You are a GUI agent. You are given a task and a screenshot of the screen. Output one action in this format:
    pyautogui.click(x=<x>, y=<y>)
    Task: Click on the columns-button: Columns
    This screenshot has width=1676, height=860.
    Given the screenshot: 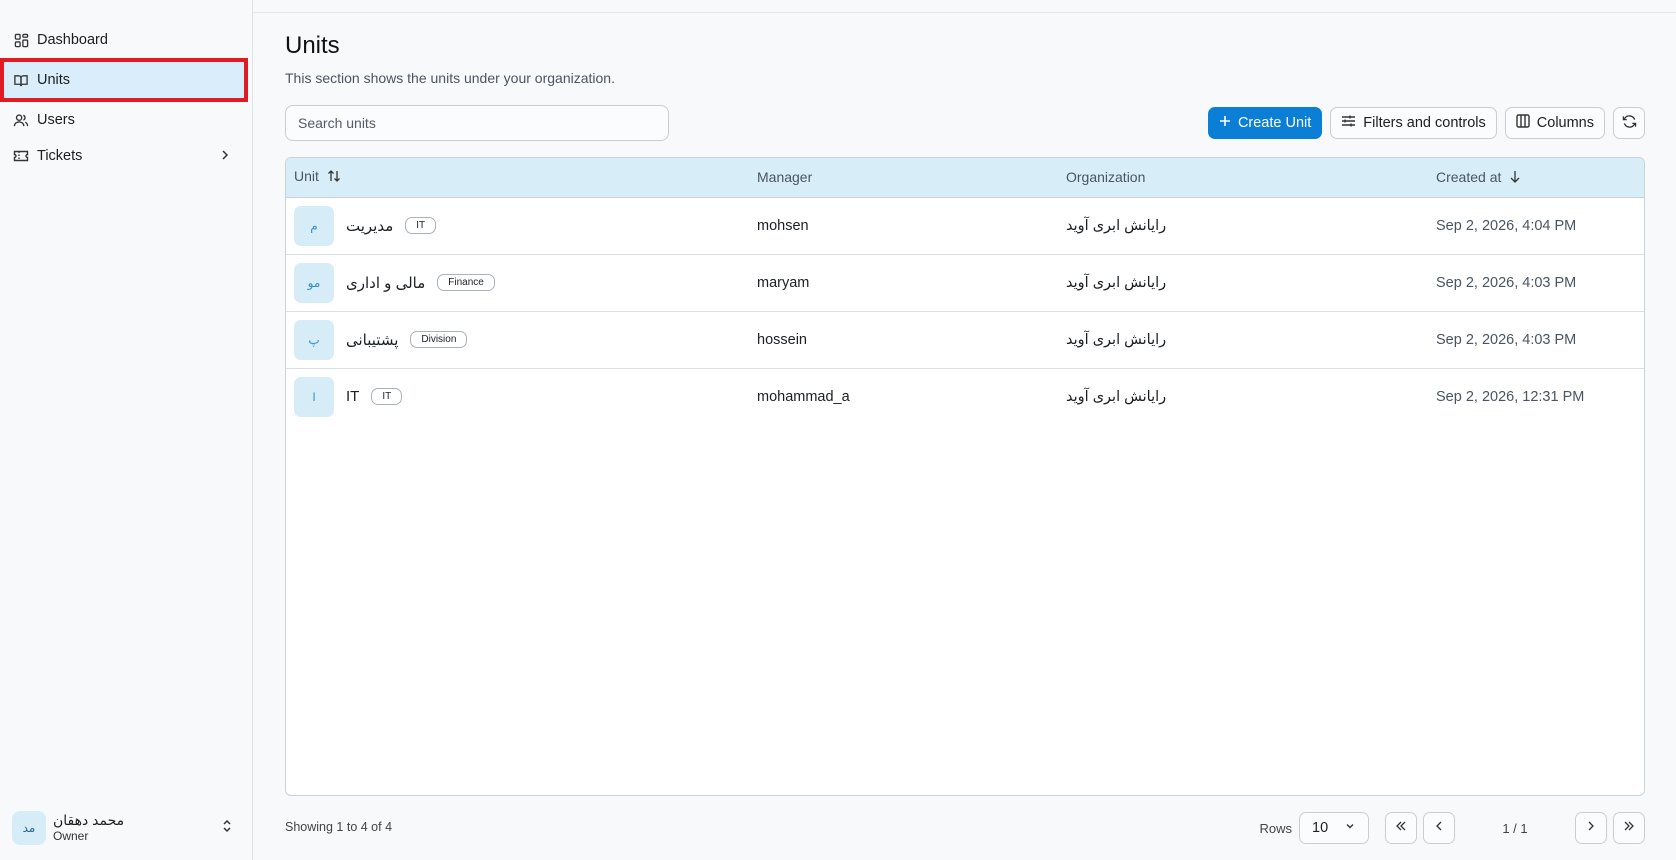 What is the action you would take?
    pyautogui.click(x=1554, y=123)
    